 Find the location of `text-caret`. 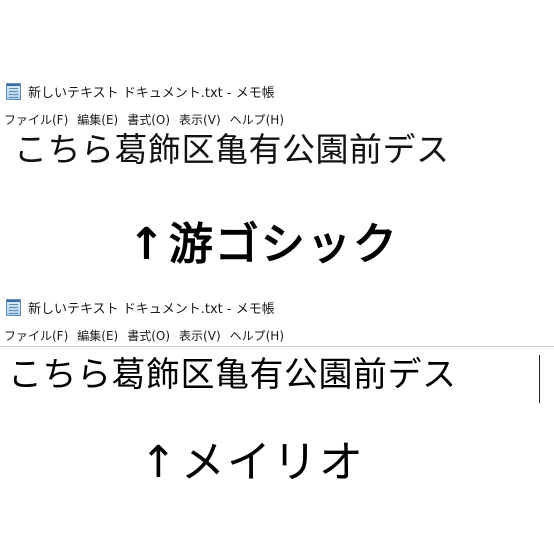

text-caret is located at coordinates (539, 379).